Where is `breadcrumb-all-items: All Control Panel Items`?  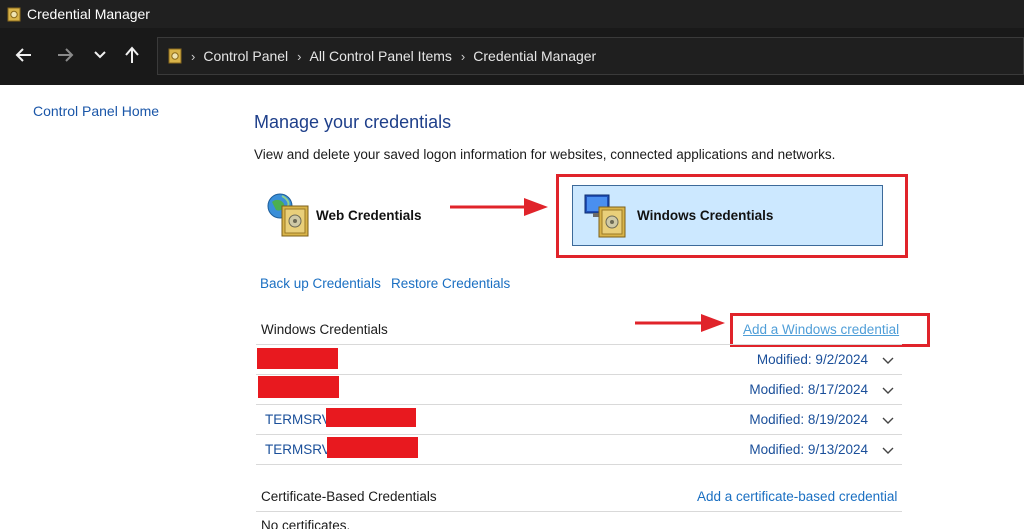
breadcrumb-all-items: All Control Panel Items is located at coordinates (381, 56).